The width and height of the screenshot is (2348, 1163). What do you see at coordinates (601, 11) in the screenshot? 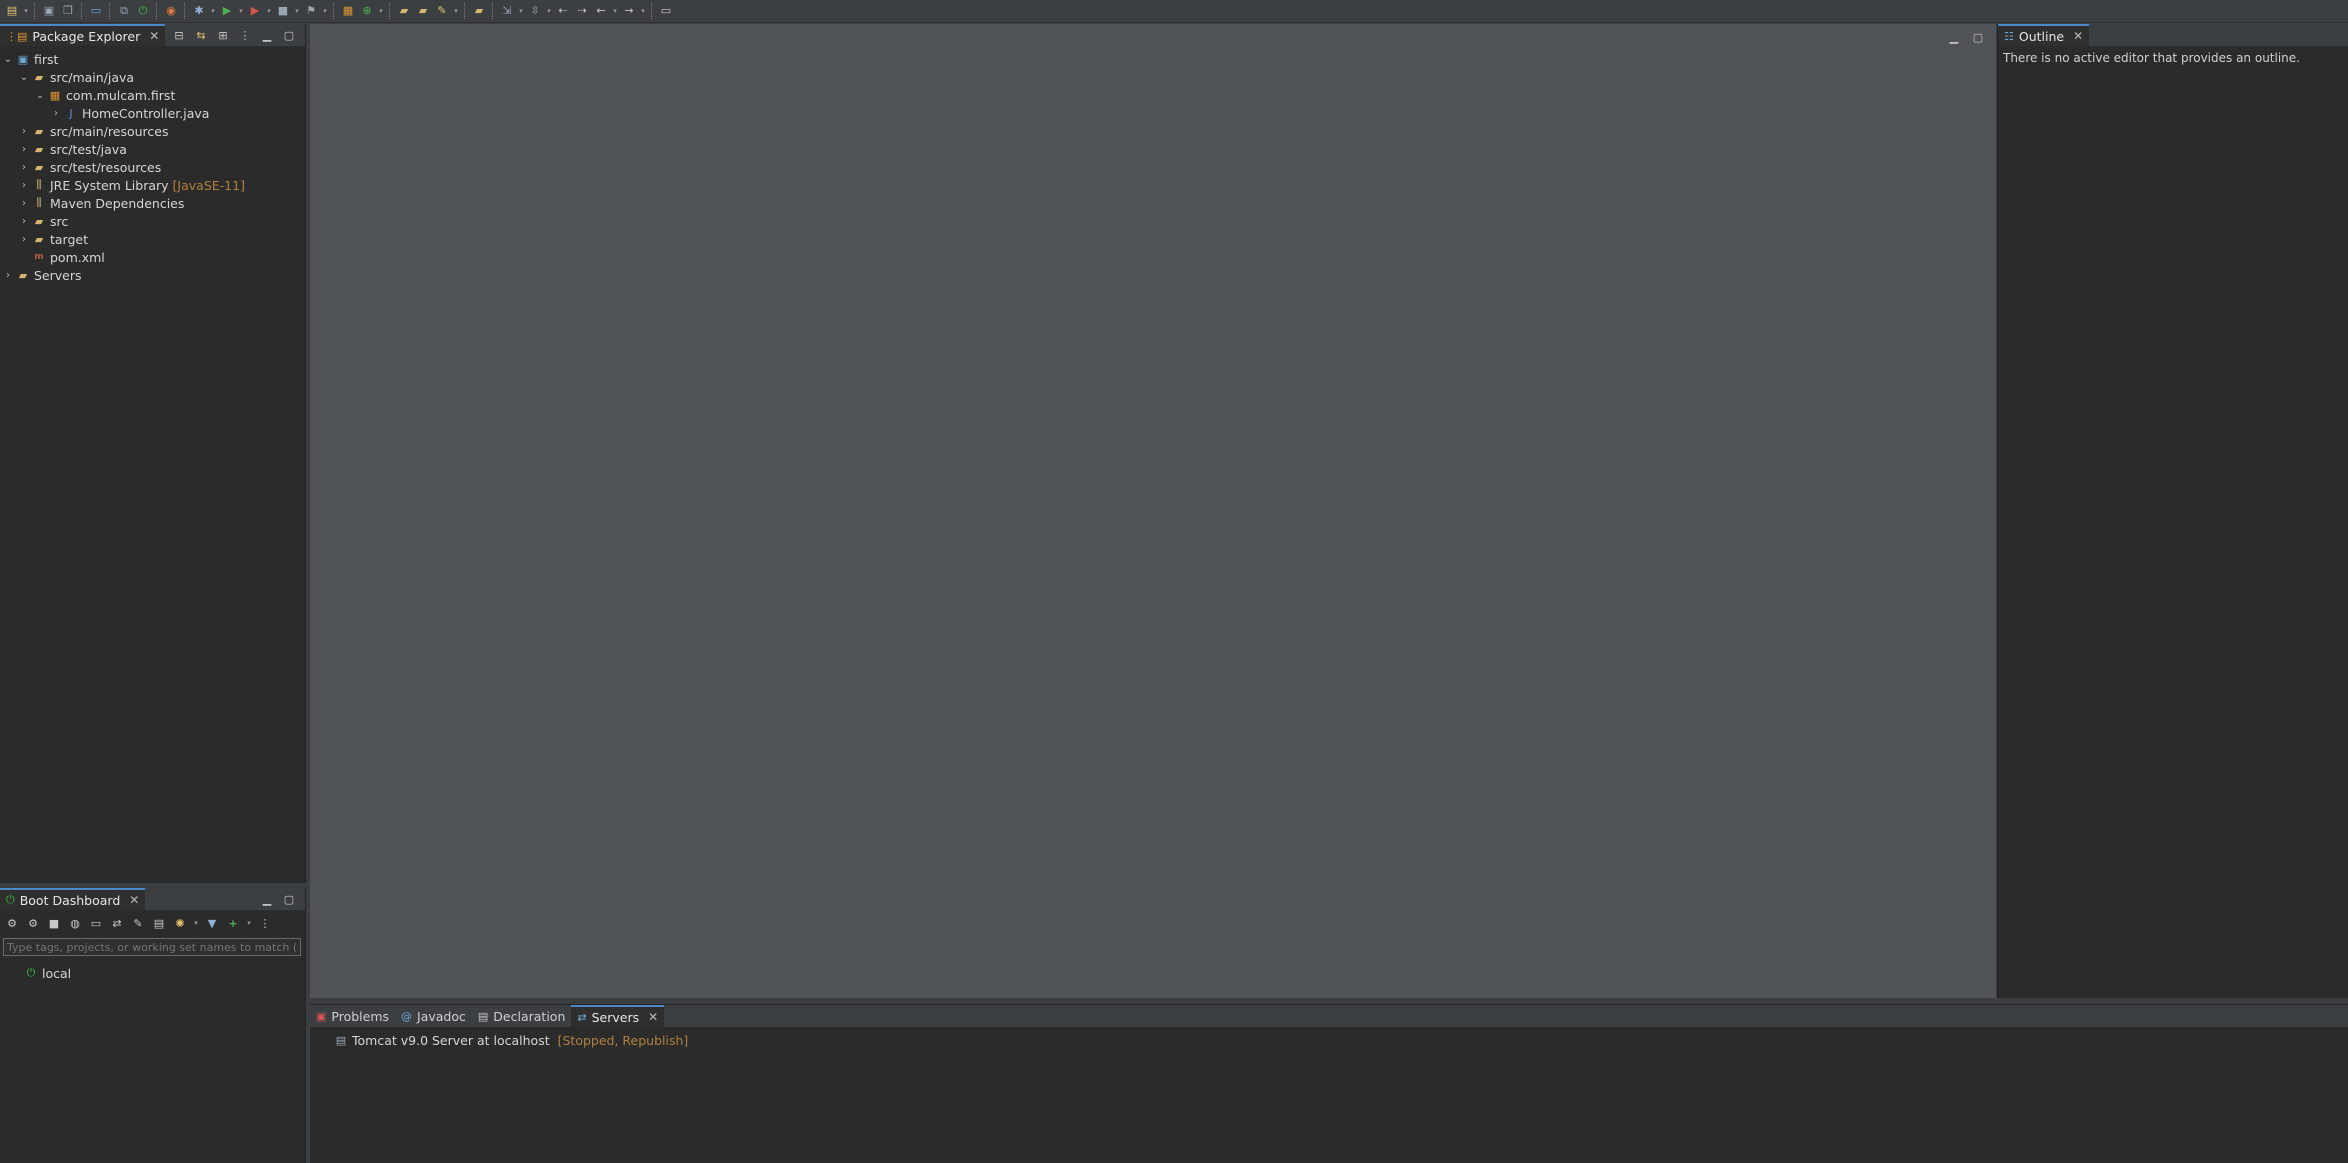
I see `last-edit-icon: ←` at bounding box center [601, 11].